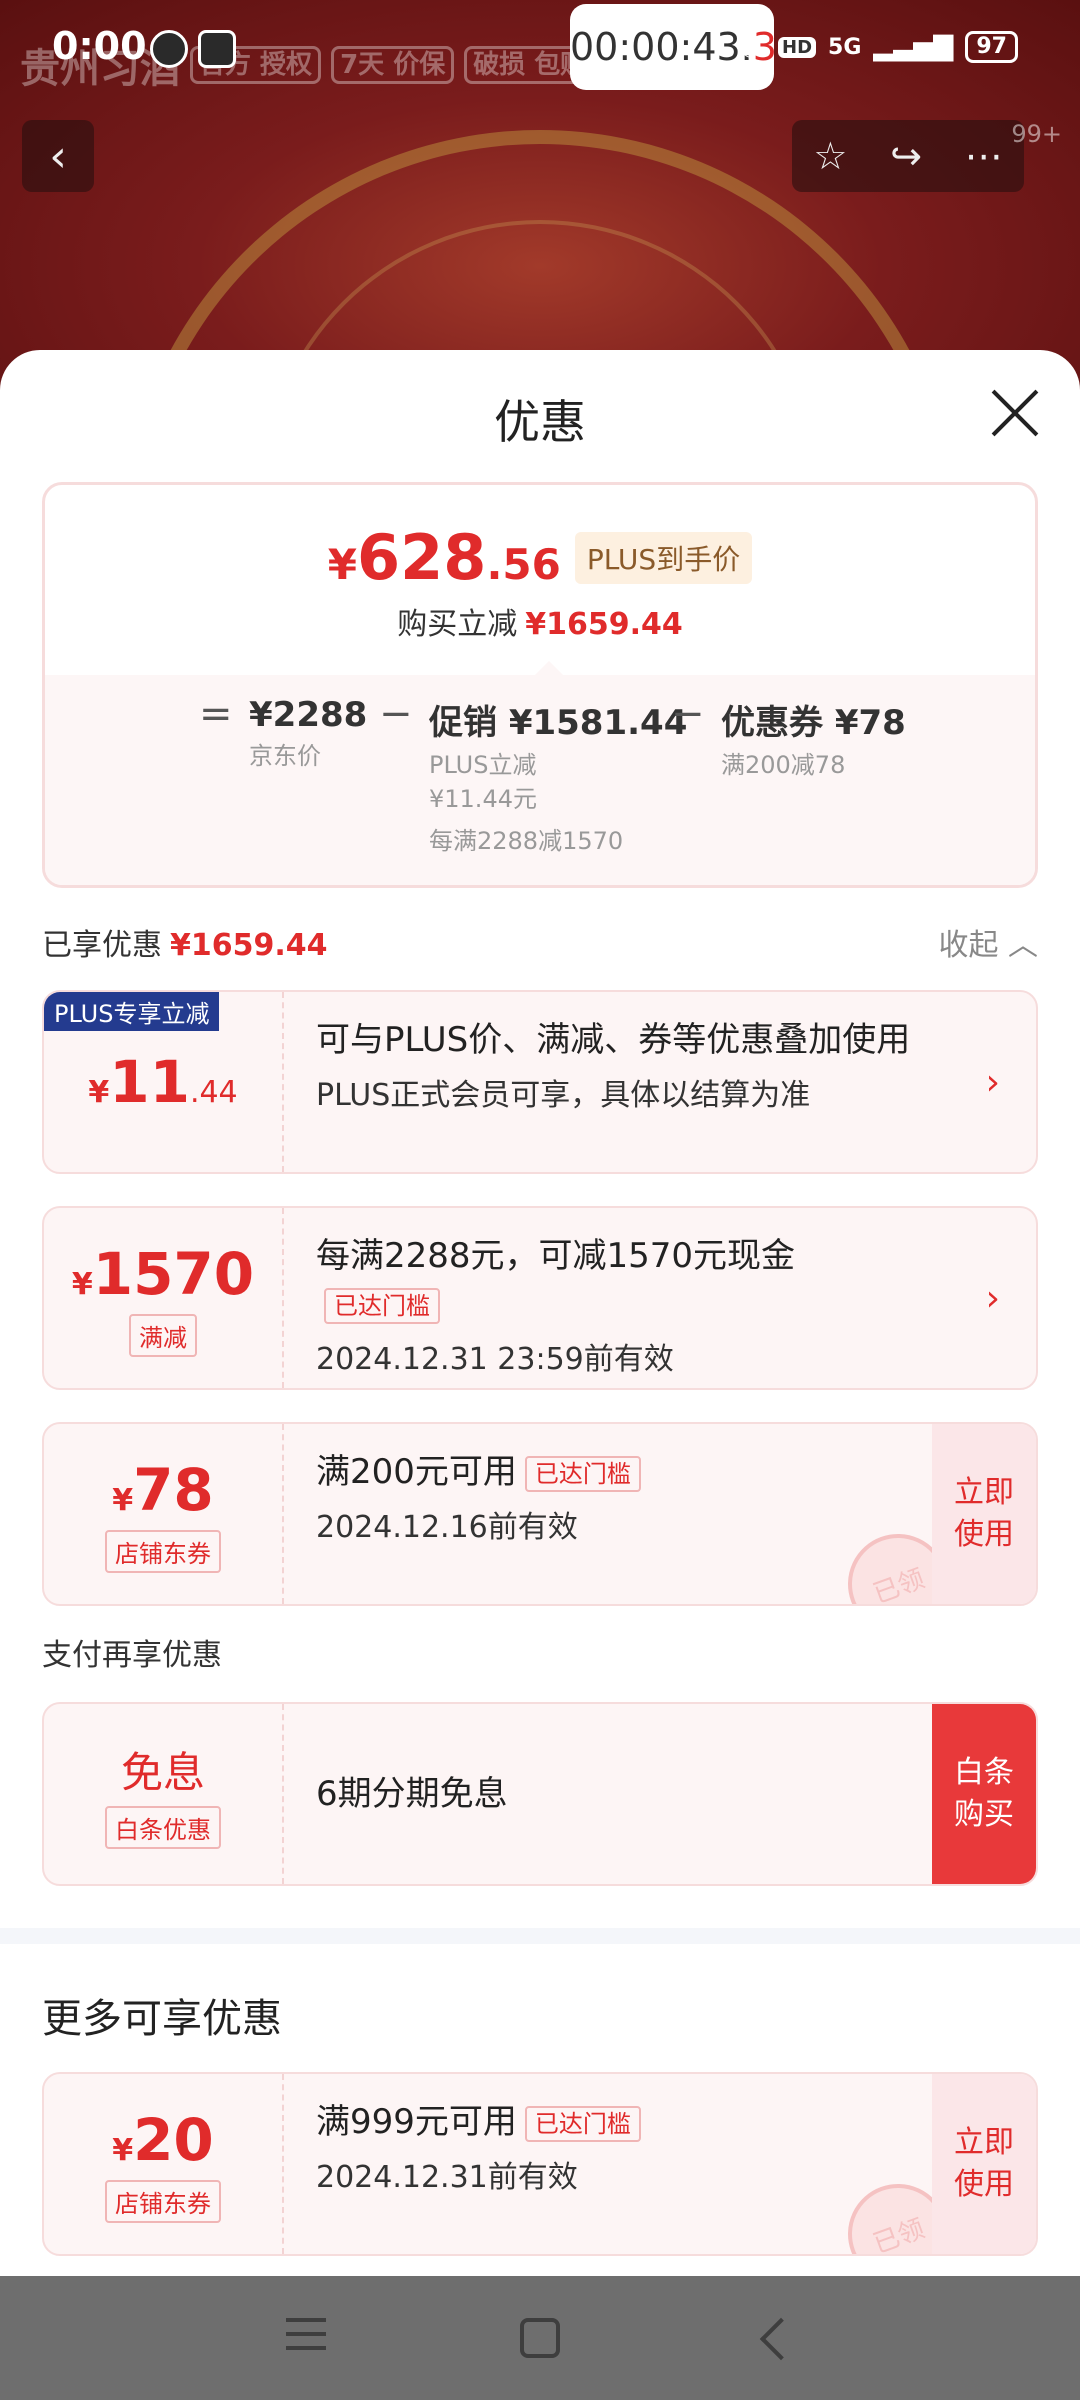 The width and height of the screenshot is (1080, 2400). I want to click on interest-free-label: 免息, so click(162, 1772).